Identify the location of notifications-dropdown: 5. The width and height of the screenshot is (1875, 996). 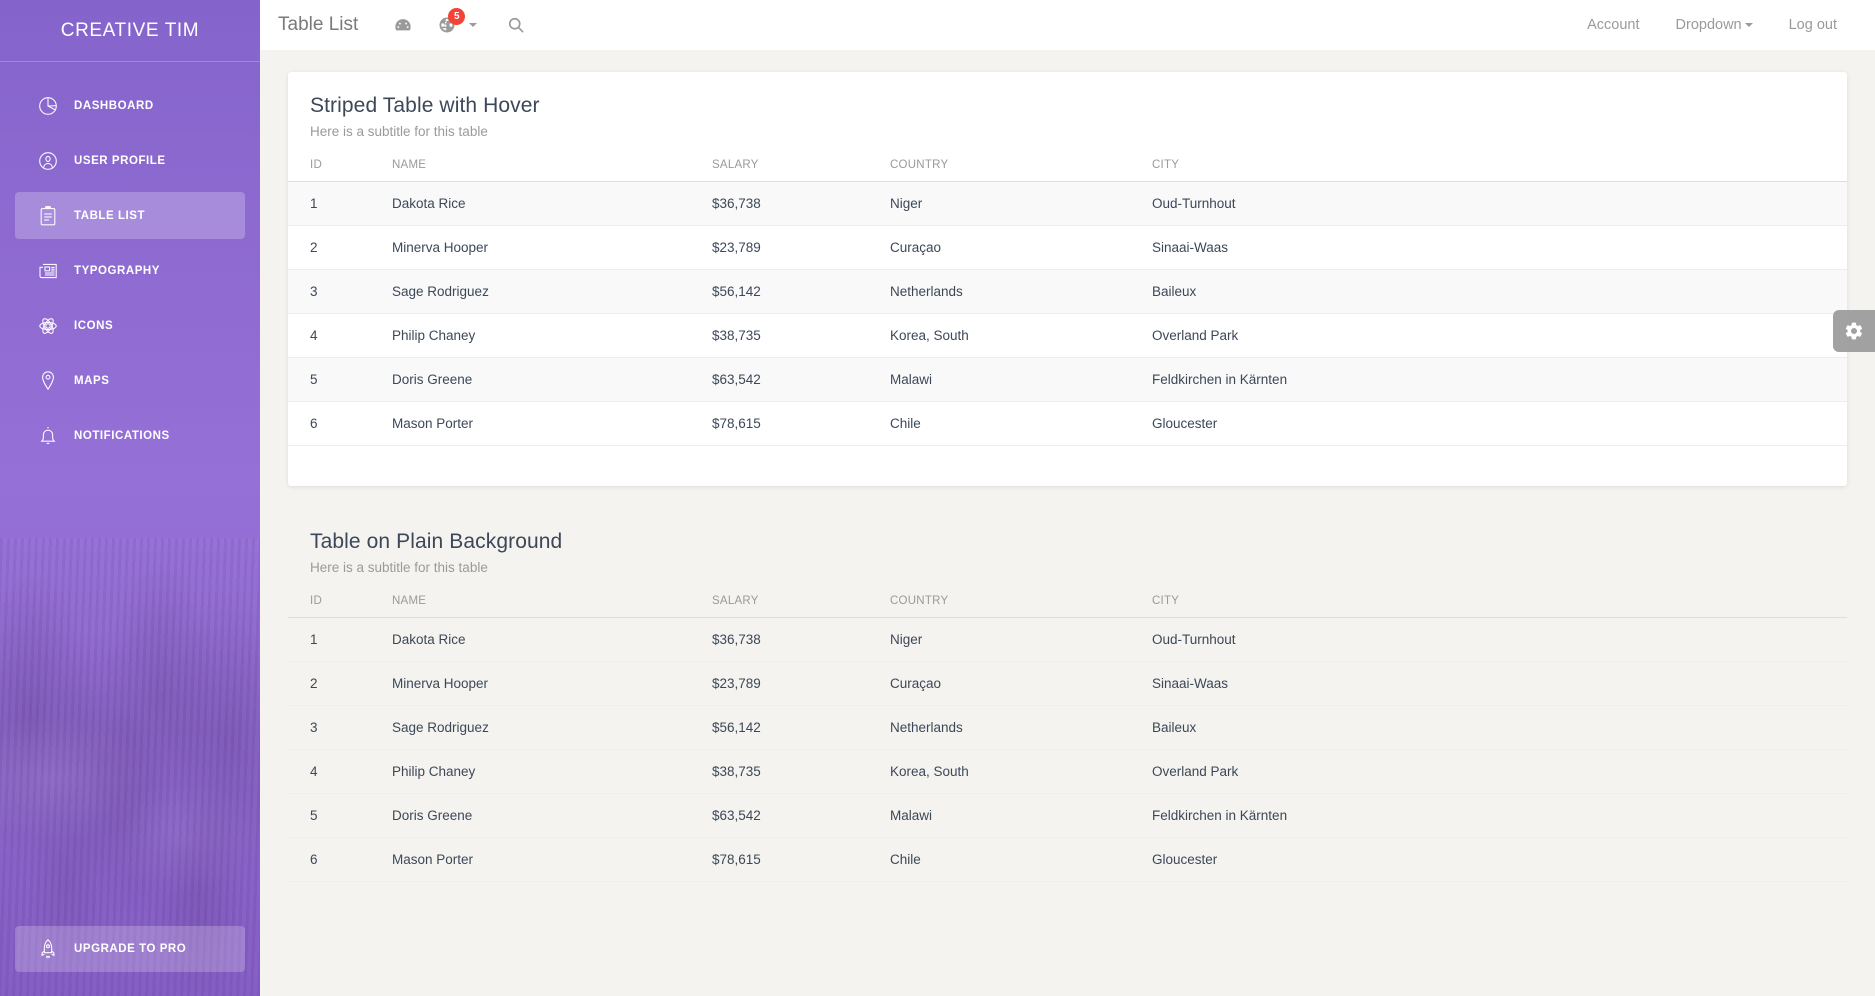
(453, 25).